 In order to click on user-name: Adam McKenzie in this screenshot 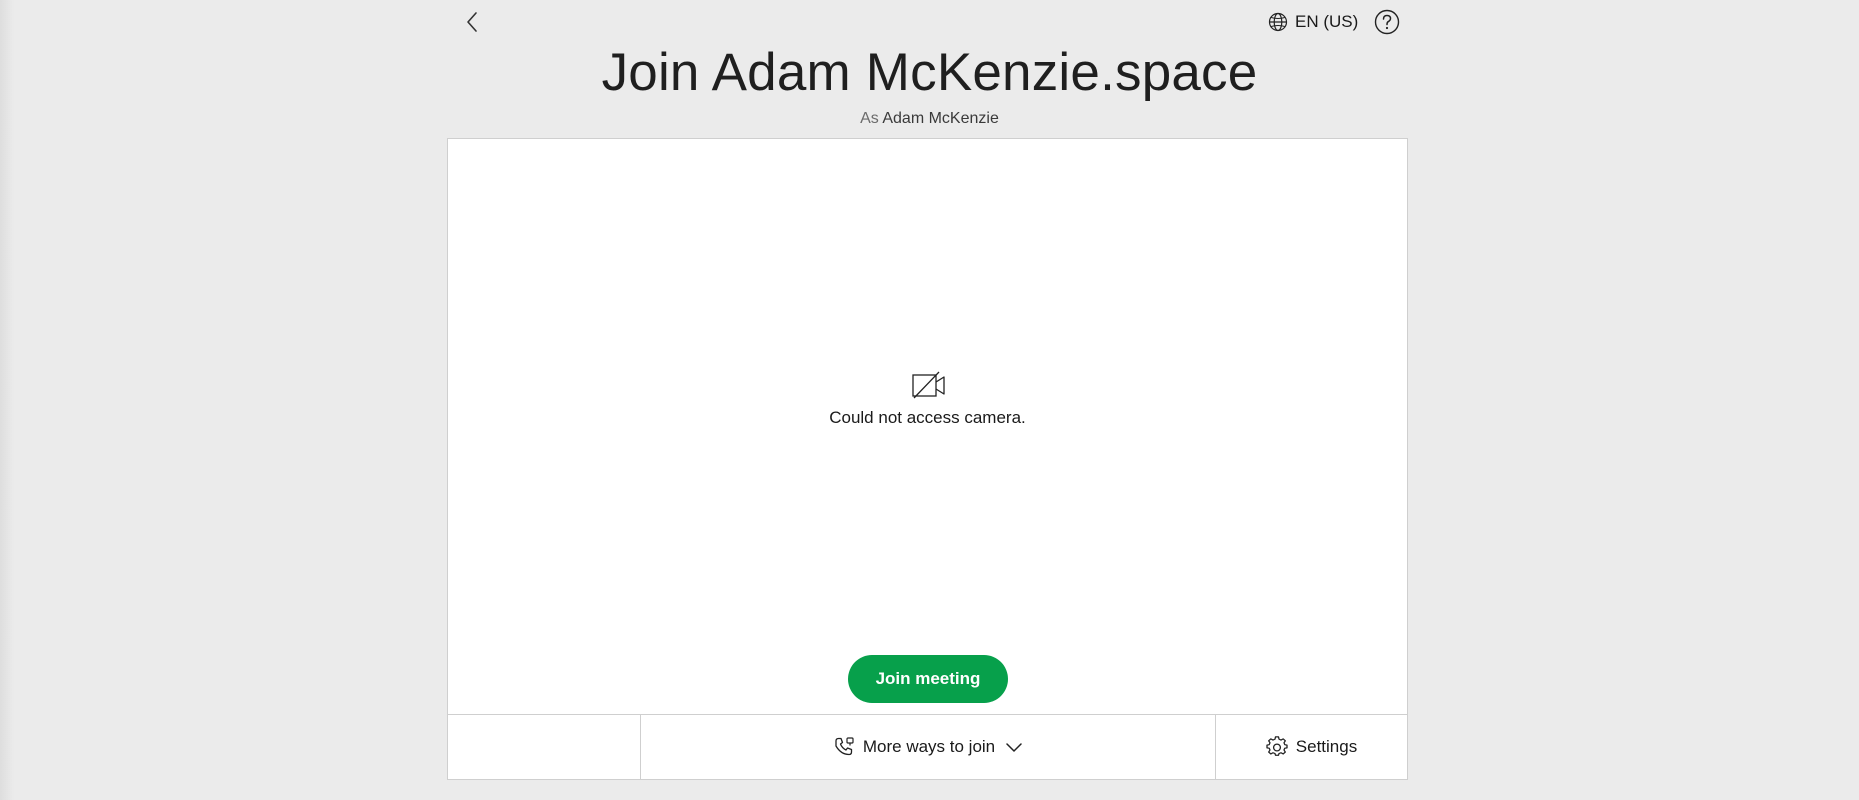, I will do `click(940, 118)`.